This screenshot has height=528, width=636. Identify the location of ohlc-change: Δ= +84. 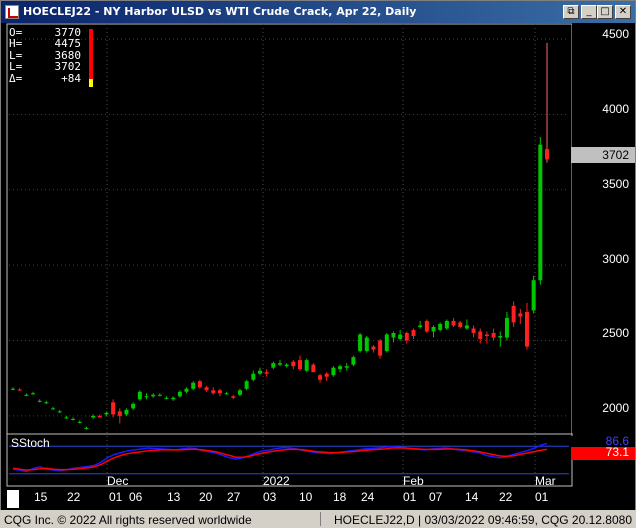
(45, 78).